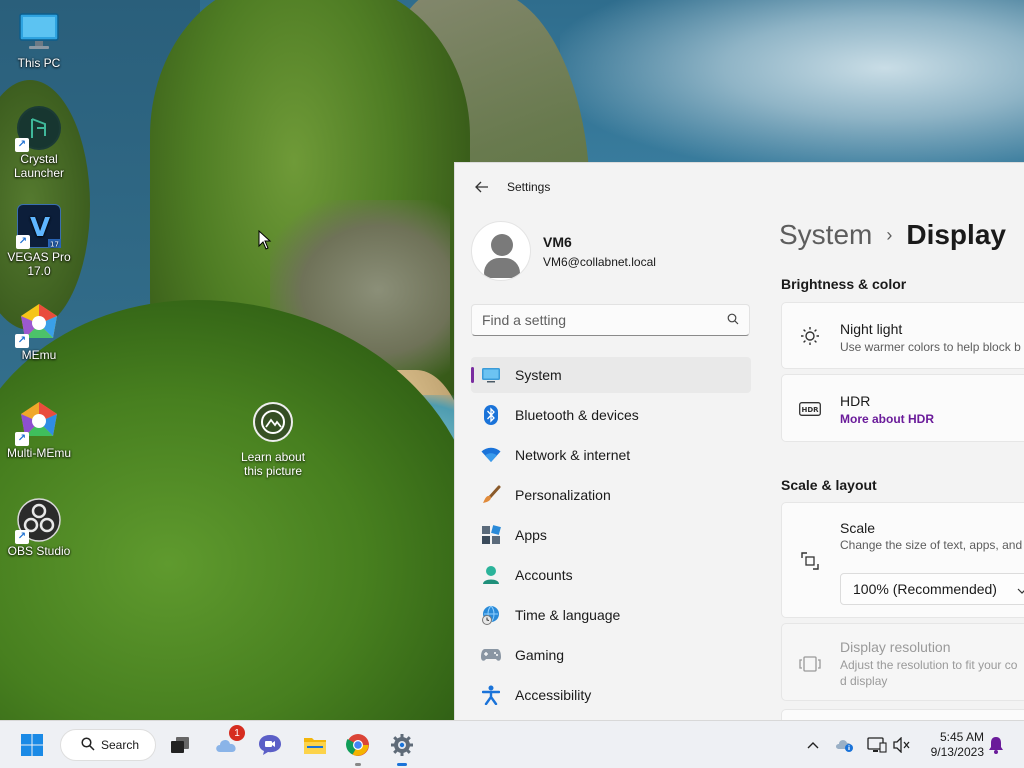 The image size is (1024, 768). I want to click on nav-item-accounts: Accounts, so click(611, 575).